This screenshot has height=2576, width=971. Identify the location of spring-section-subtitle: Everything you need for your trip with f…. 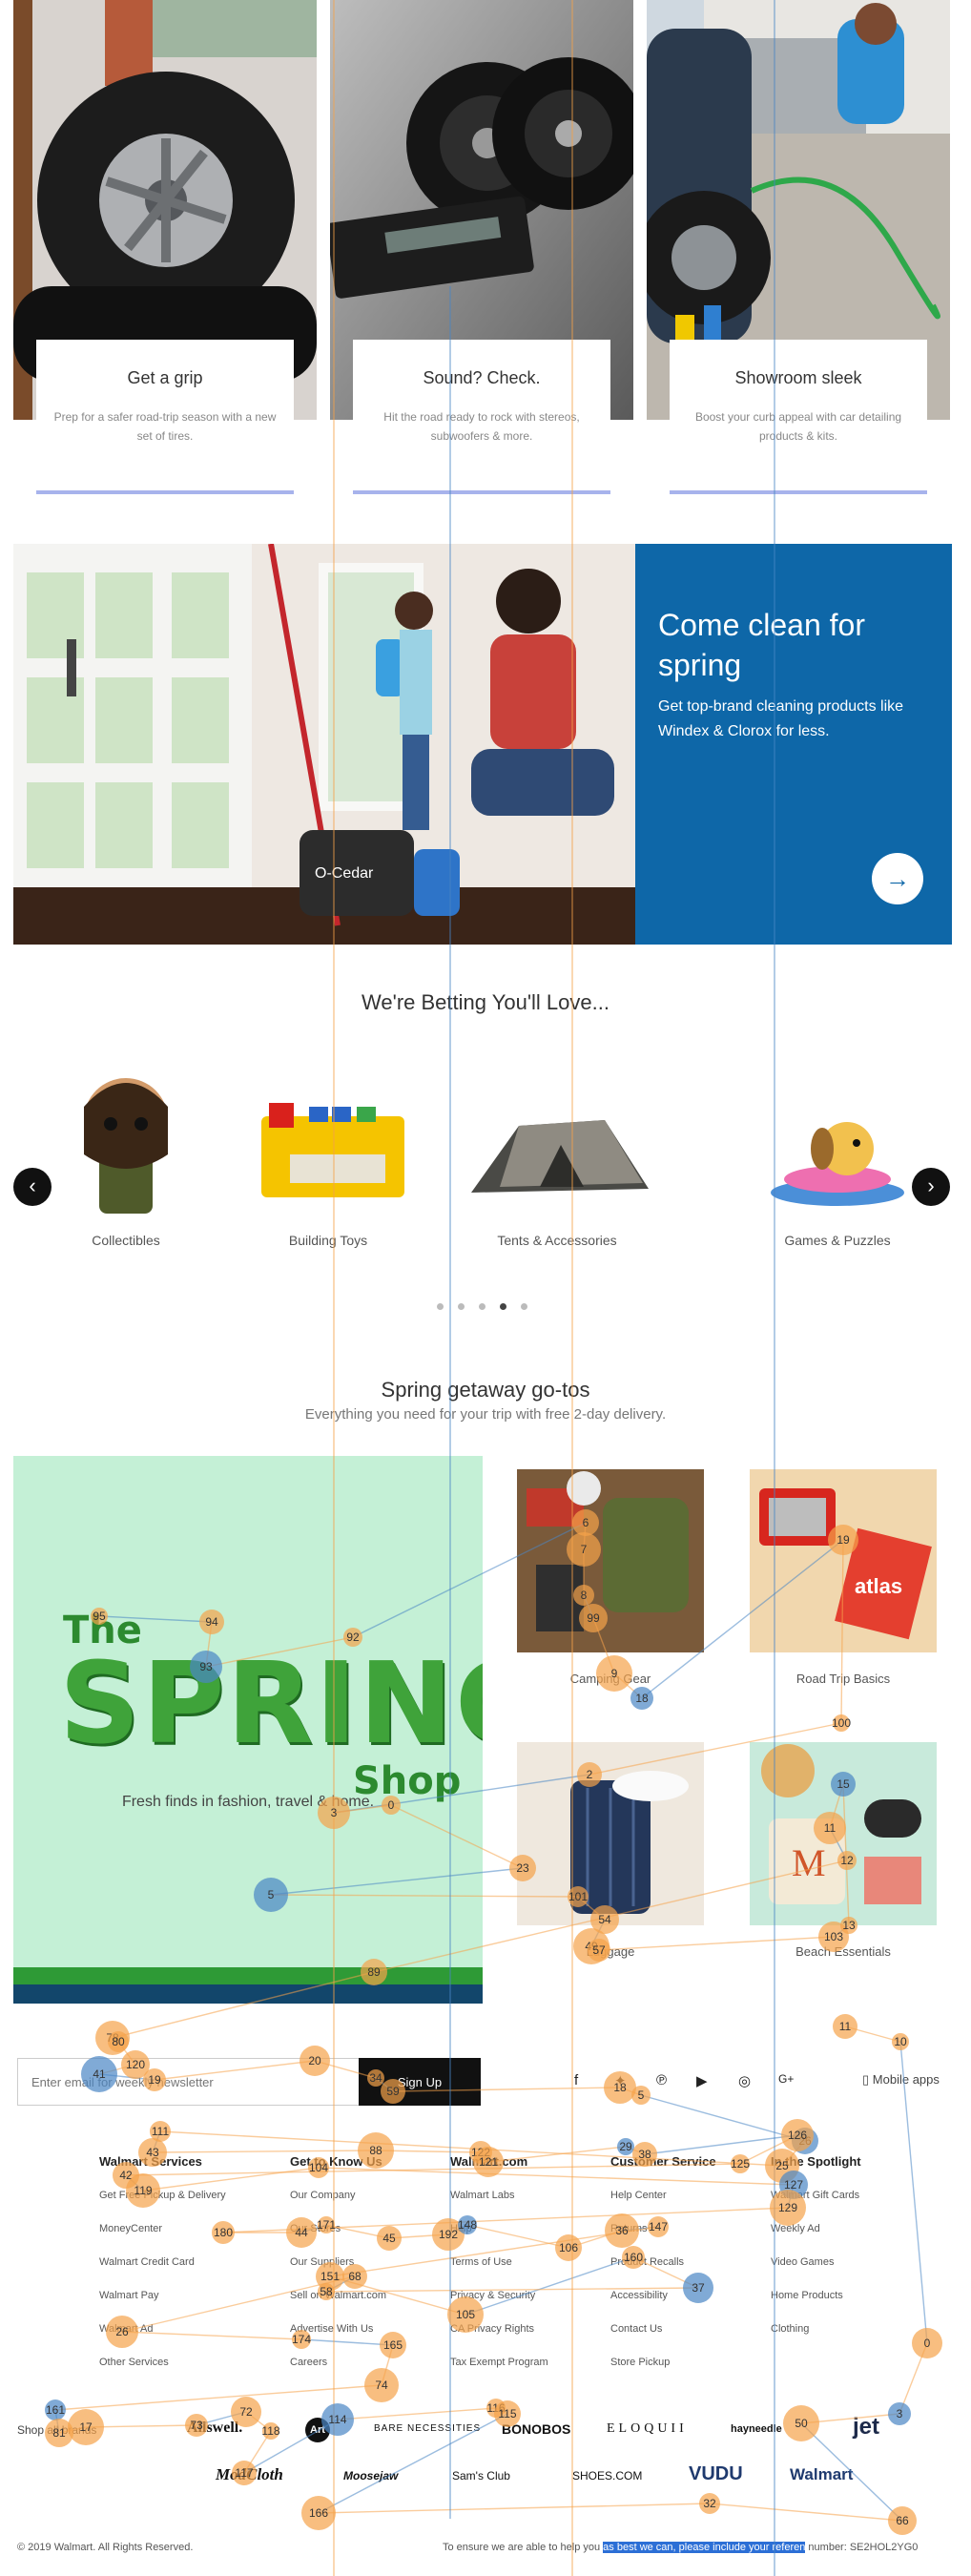
(485, 1414).